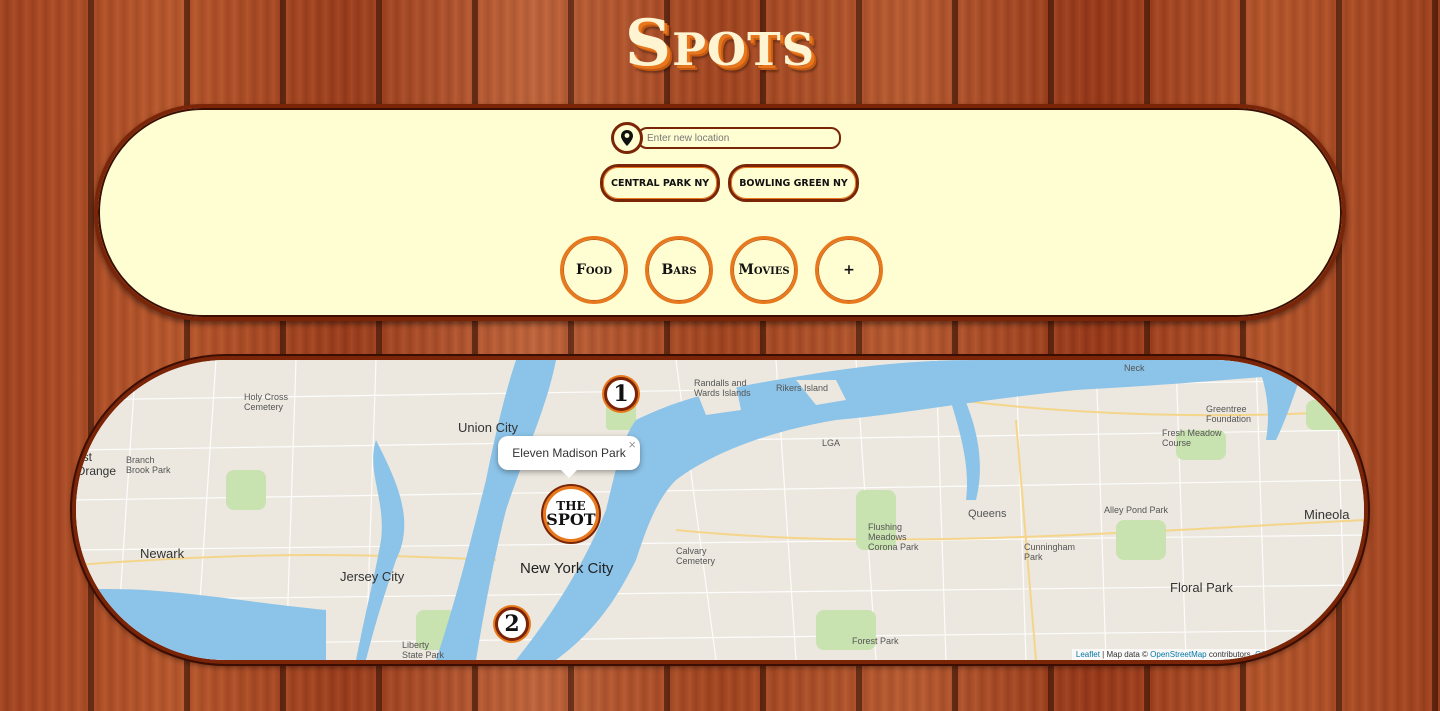  Describe the element at coordinates (1134, 368) in the screenshot. I see `label-neck: Neck` at that location.